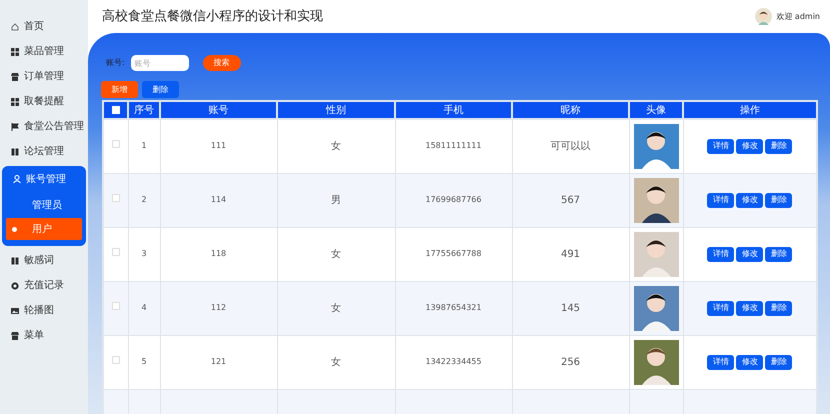 The width and height of the screenshot is (830, 414). What do you see at coordinates (570, 146) in the screenshot?
I see `nickname-cell: 可可以以` at bounding box center [570, 146].